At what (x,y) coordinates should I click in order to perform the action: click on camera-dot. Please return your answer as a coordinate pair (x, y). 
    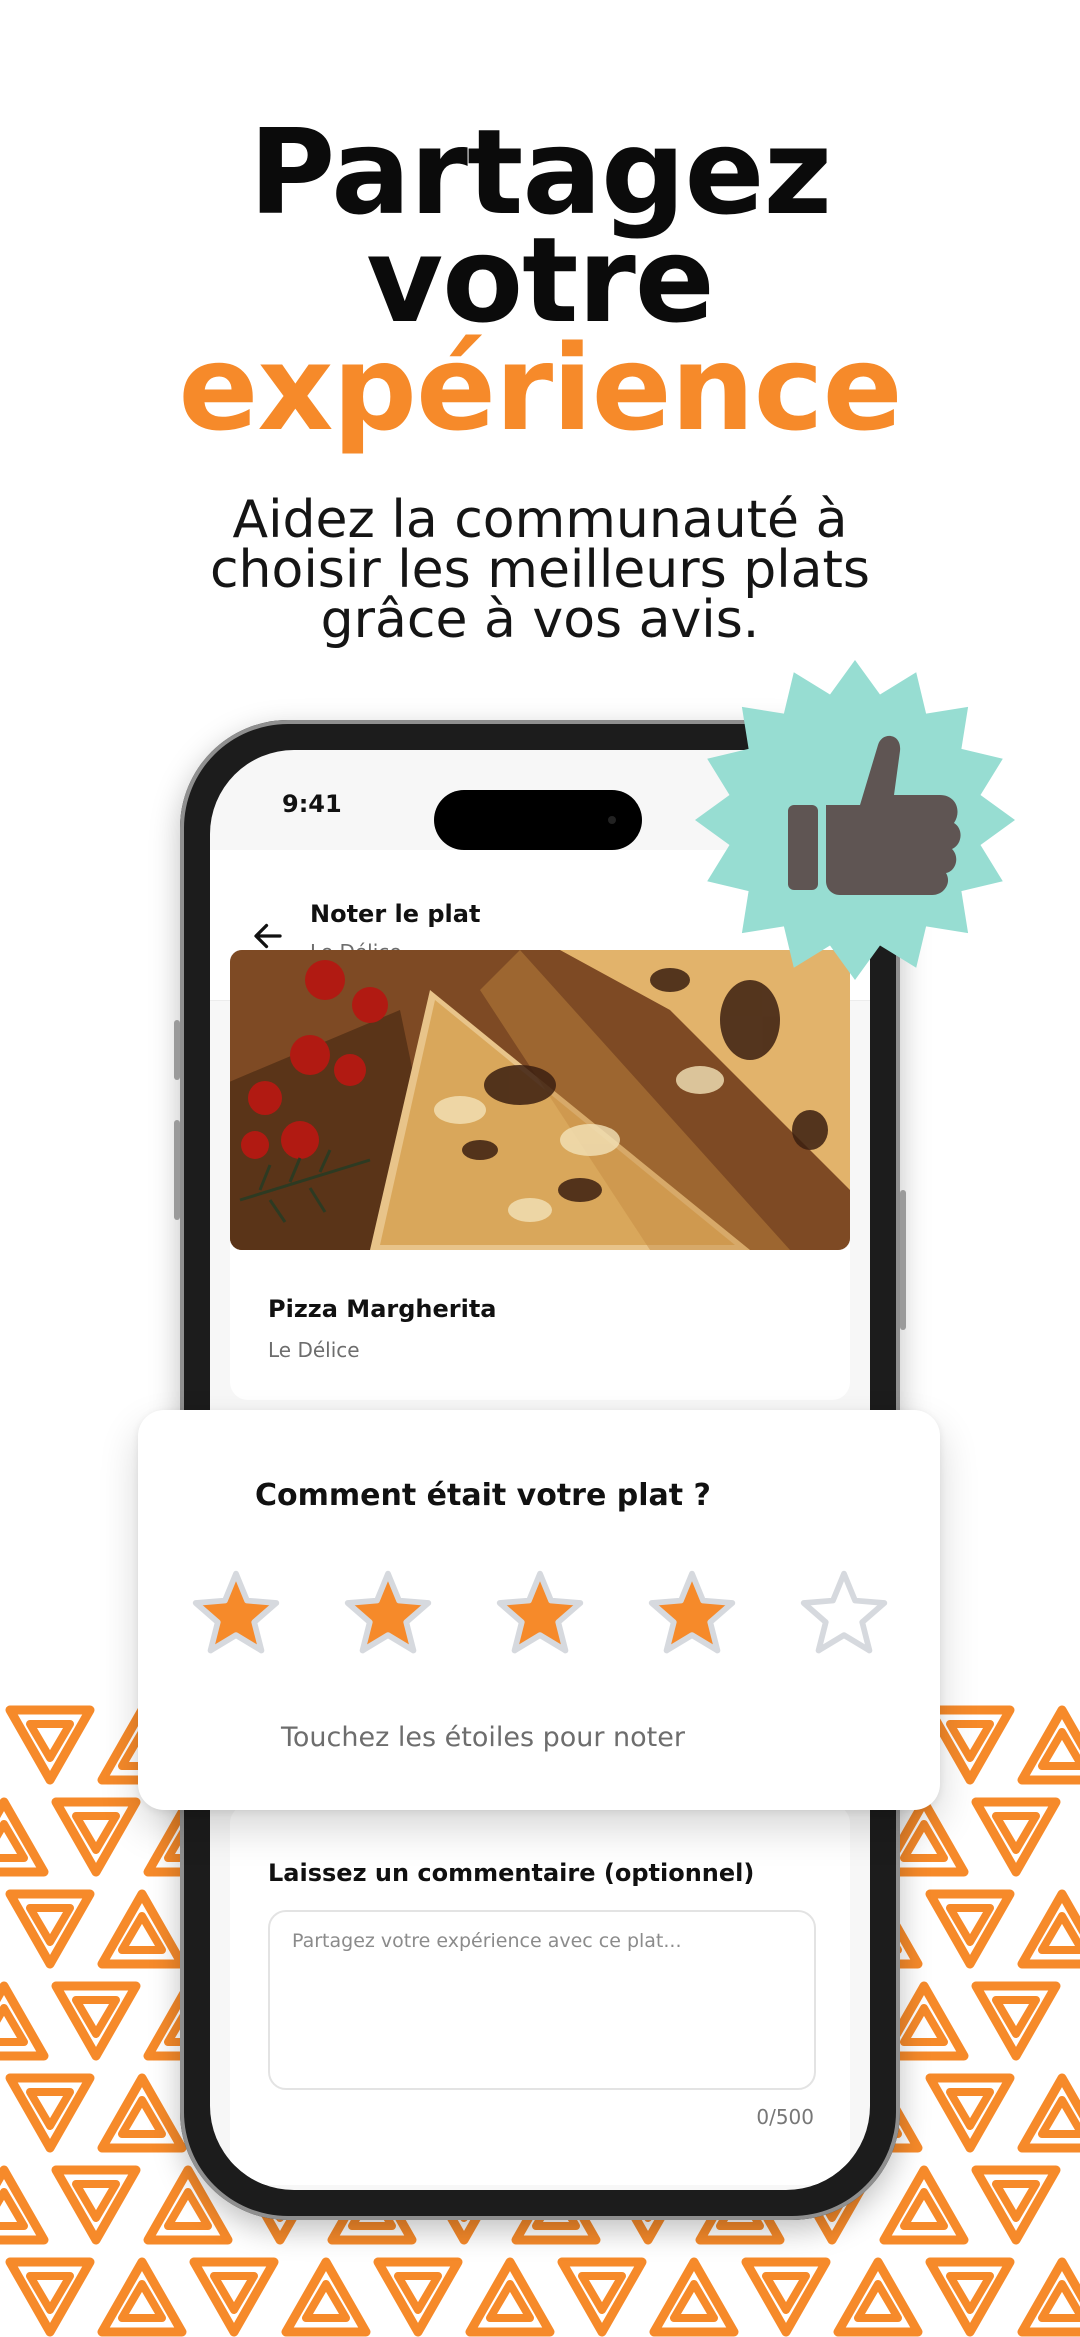
    Looking at the image, I should click on (612, 820).